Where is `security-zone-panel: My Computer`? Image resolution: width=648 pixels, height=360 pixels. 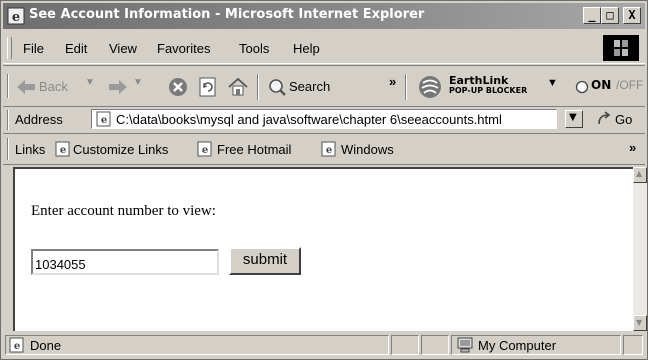 security-zone-panel: My Computer is located at coordinates (536, 345).